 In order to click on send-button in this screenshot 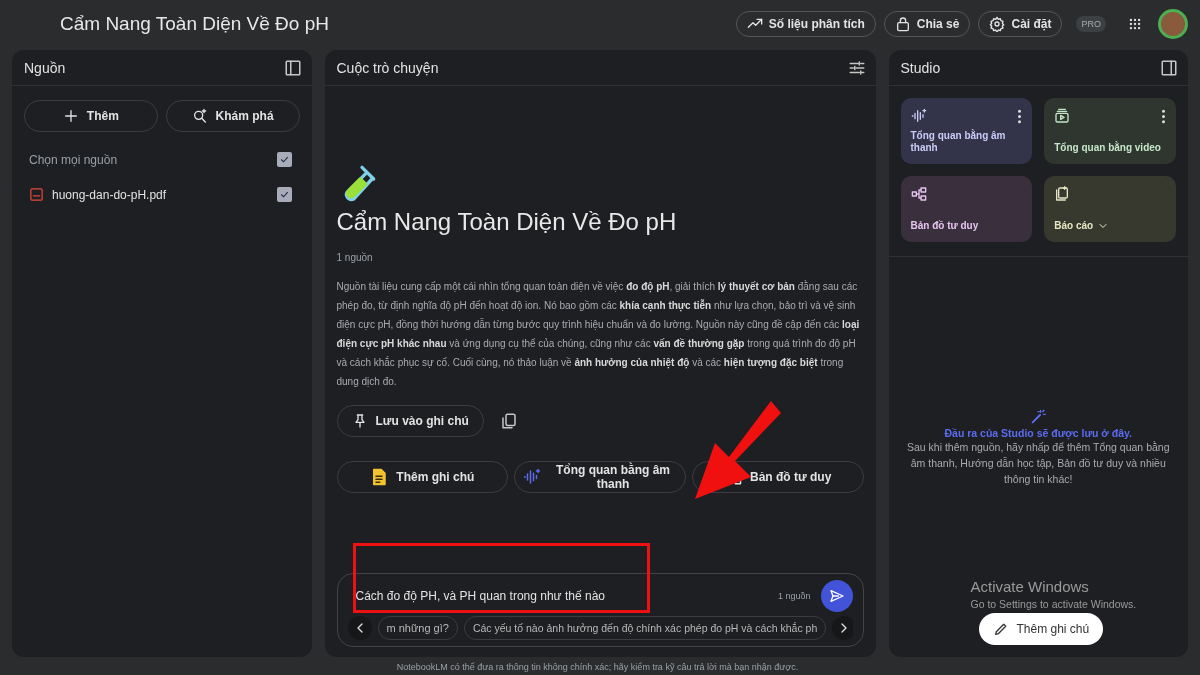, I will do `click(836, 596)`.